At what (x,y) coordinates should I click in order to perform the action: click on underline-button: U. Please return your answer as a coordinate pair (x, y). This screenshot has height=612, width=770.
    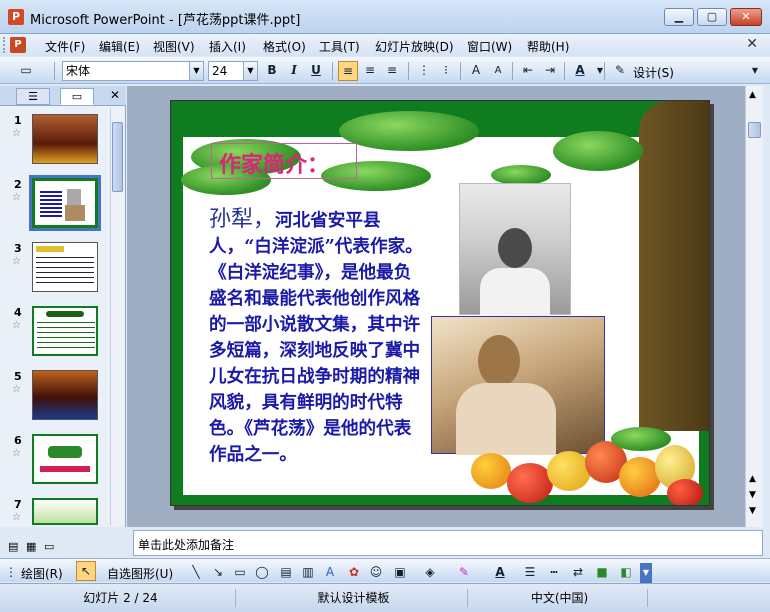
    Looking at the image, I should click on (316, 71).